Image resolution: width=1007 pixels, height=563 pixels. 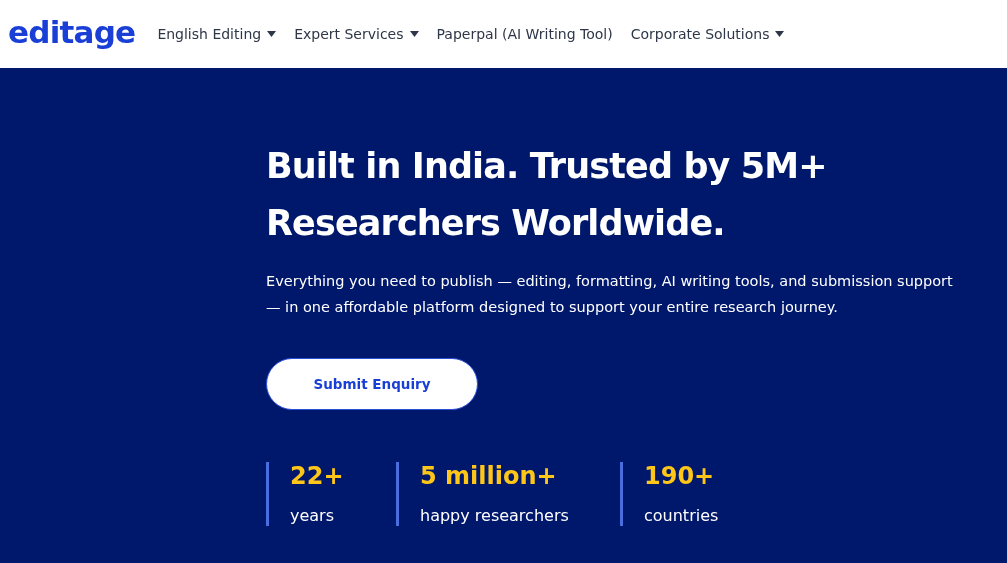 I want to click on nav-link: Paperpal (AI Writing Tool), so click(x=524, y=34).